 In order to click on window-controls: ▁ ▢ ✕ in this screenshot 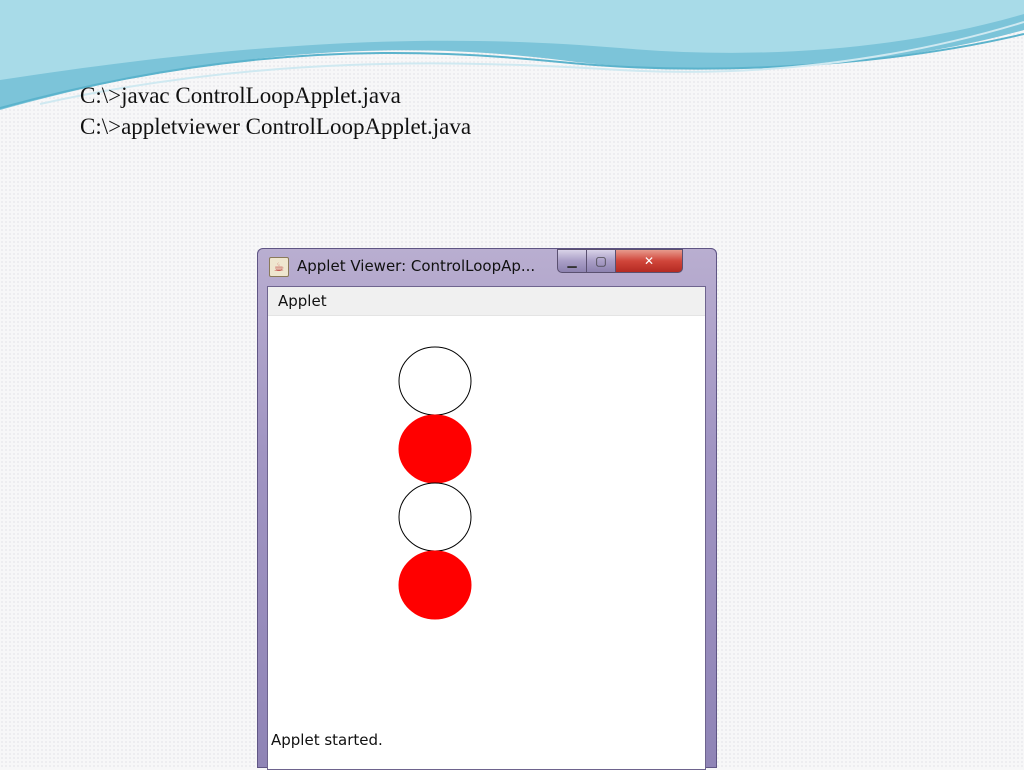, I will do `click(620, 261)`.